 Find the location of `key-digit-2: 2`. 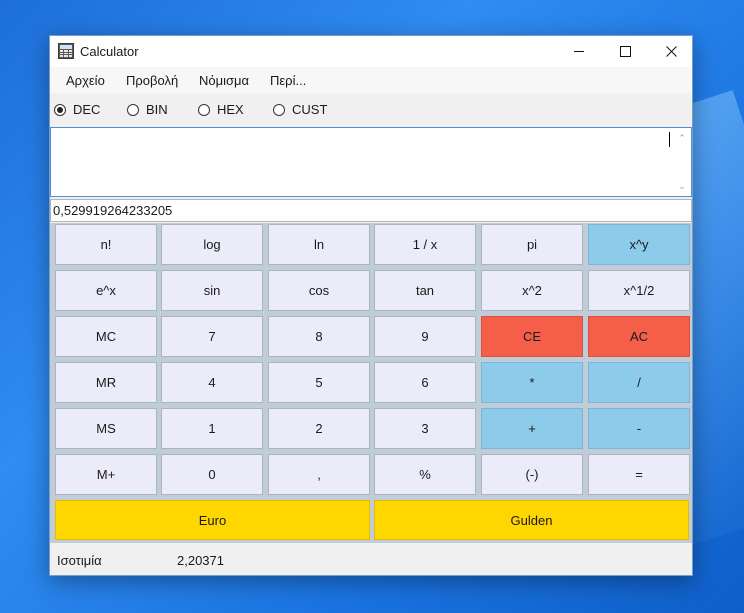

key-digit-2: 2 is located at coordinates (319, 428).